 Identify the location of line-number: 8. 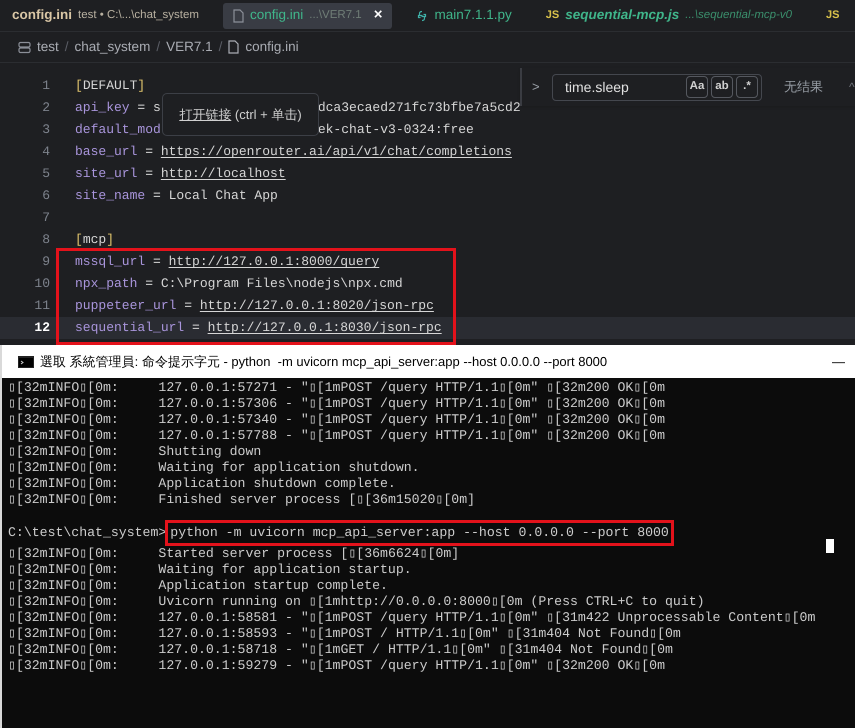
(45, 240).